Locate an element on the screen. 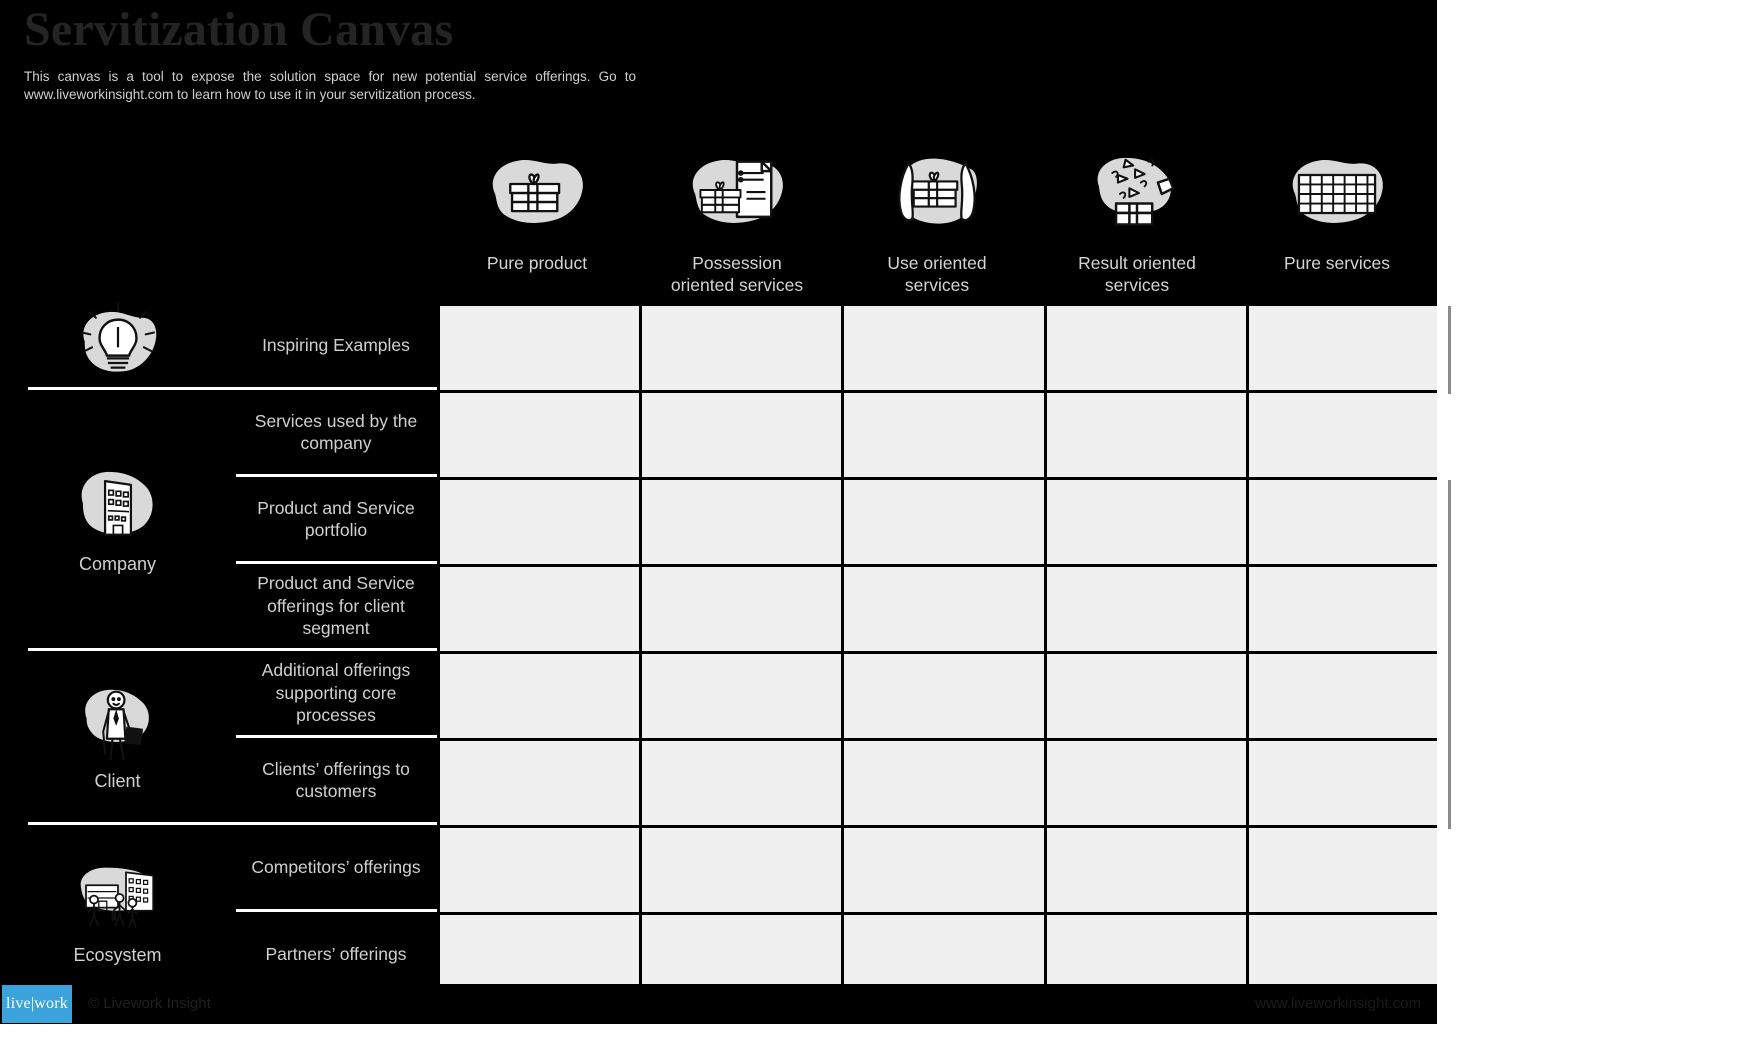  row-group-label: Company is located at coordinates (117, 563).